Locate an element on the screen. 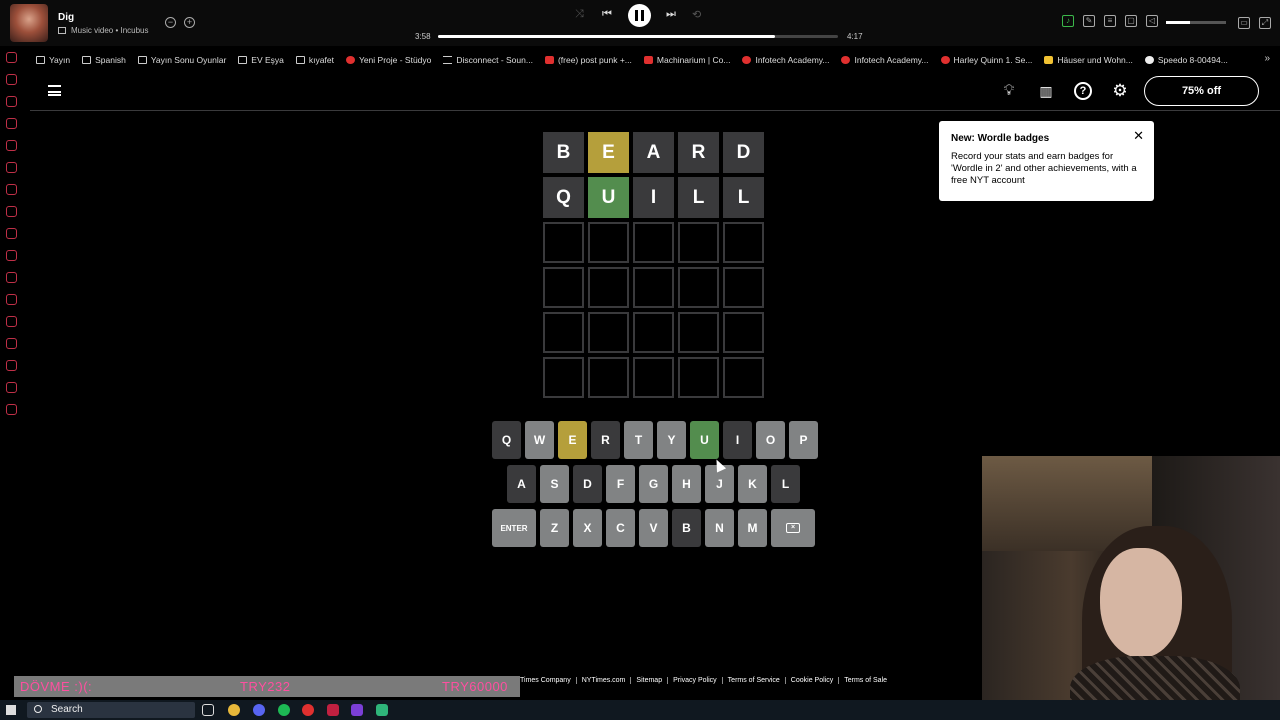 Image resolution: width=1280 pixels, height=720 pixels. menu-icon is located at coordinates (54, 90).